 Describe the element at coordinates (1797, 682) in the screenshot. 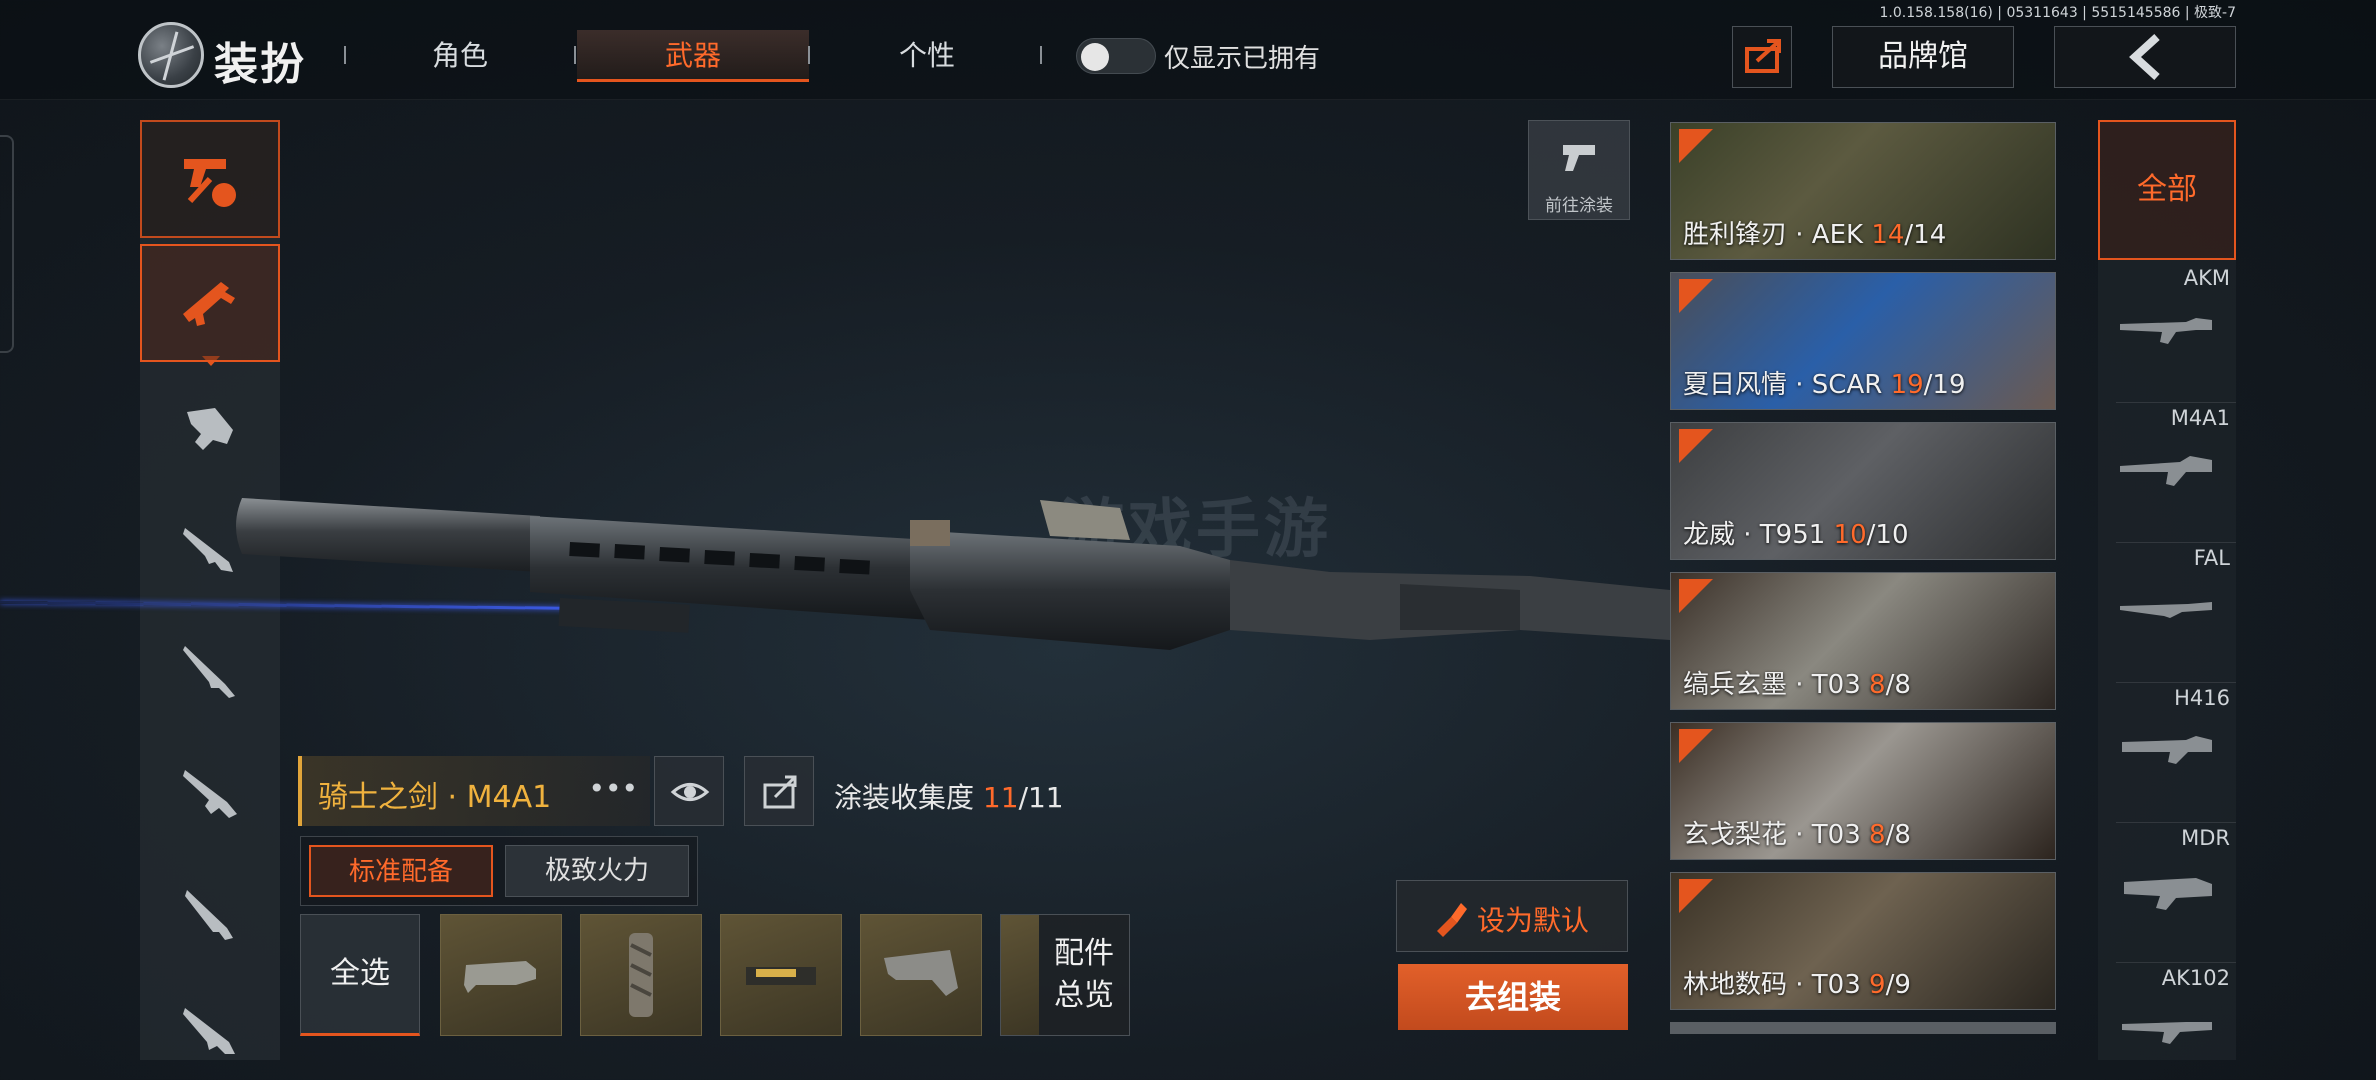

I see `skin-card-label: 缟兵玄墨 · T03 8/8` at that location.